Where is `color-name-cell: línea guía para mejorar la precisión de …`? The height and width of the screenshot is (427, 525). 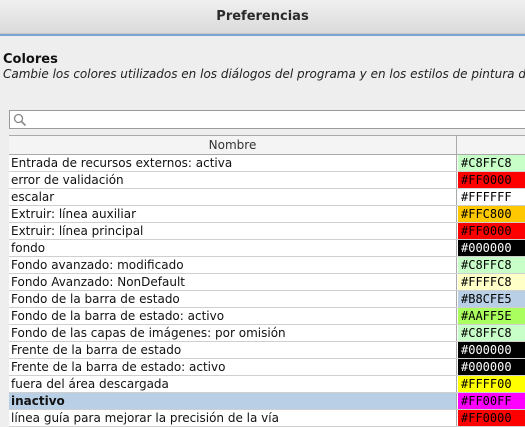
color-name-cell: línea guía para mejorar la precisión de … is located at coordinates (233, 418).